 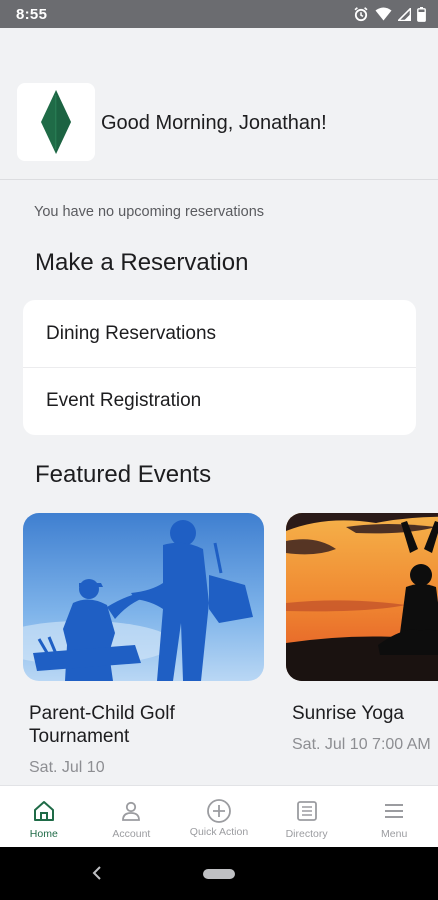 What do you see at coordinates (394, 811) in the screenshot?
I see `hamburger-menu-icon` at bounding box center [394, 811].